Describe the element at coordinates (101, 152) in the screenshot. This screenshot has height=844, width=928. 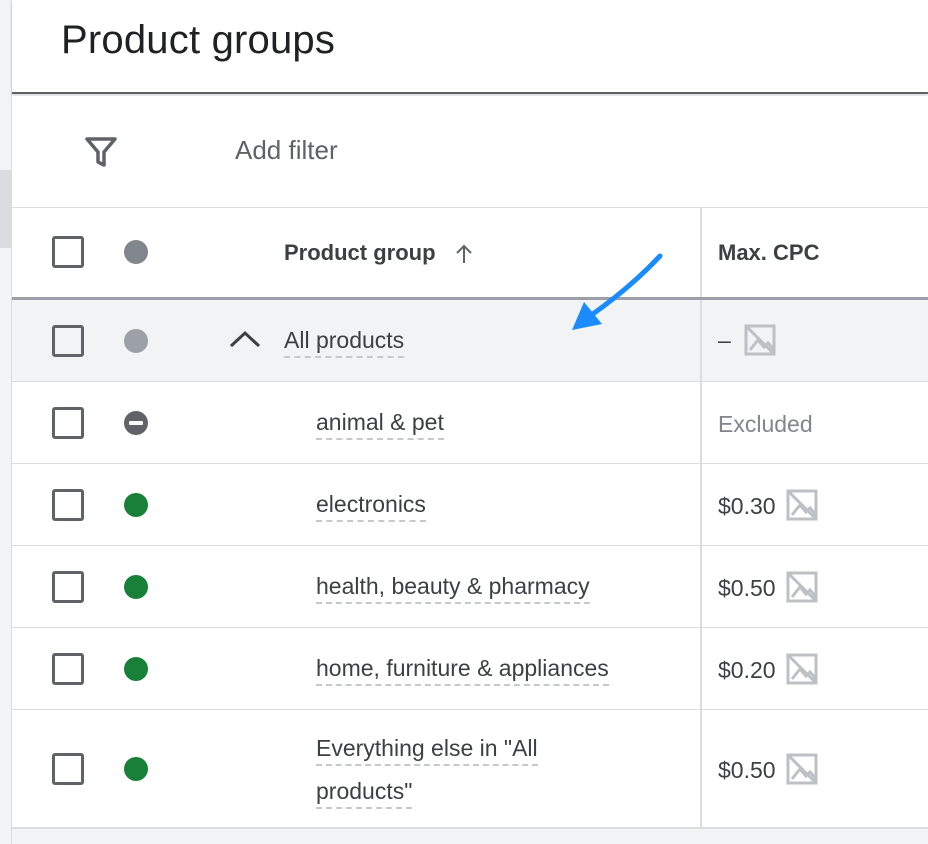
I see `filter-icon` at that location.